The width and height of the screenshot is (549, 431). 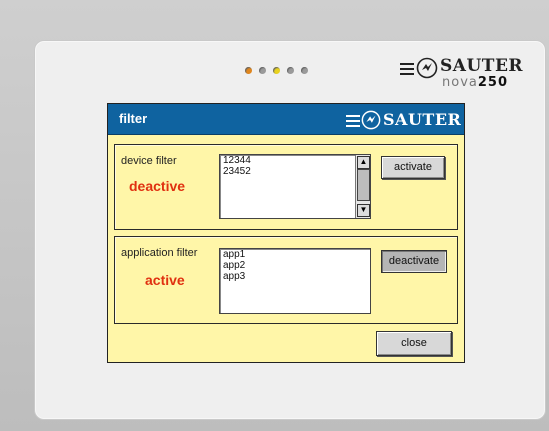 I want to click on list-item: app2, so click(x=295, y=265).